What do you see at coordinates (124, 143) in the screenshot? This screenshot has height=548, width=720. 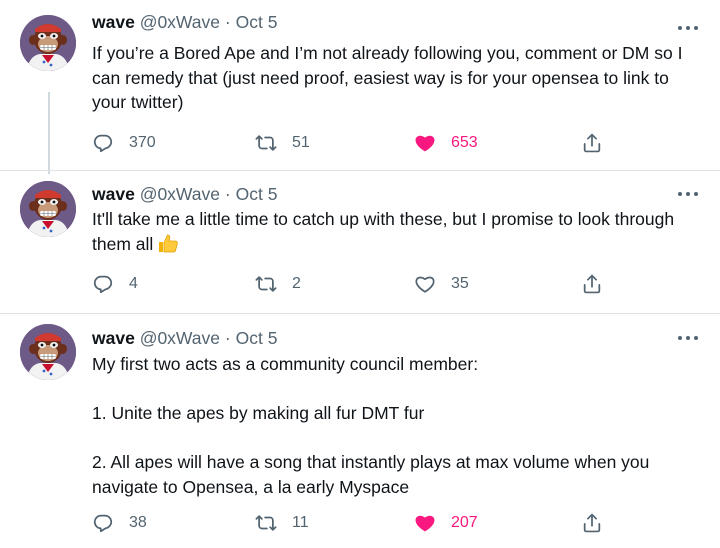 I see `reply-button: 370` at bounding box center [124, 143].